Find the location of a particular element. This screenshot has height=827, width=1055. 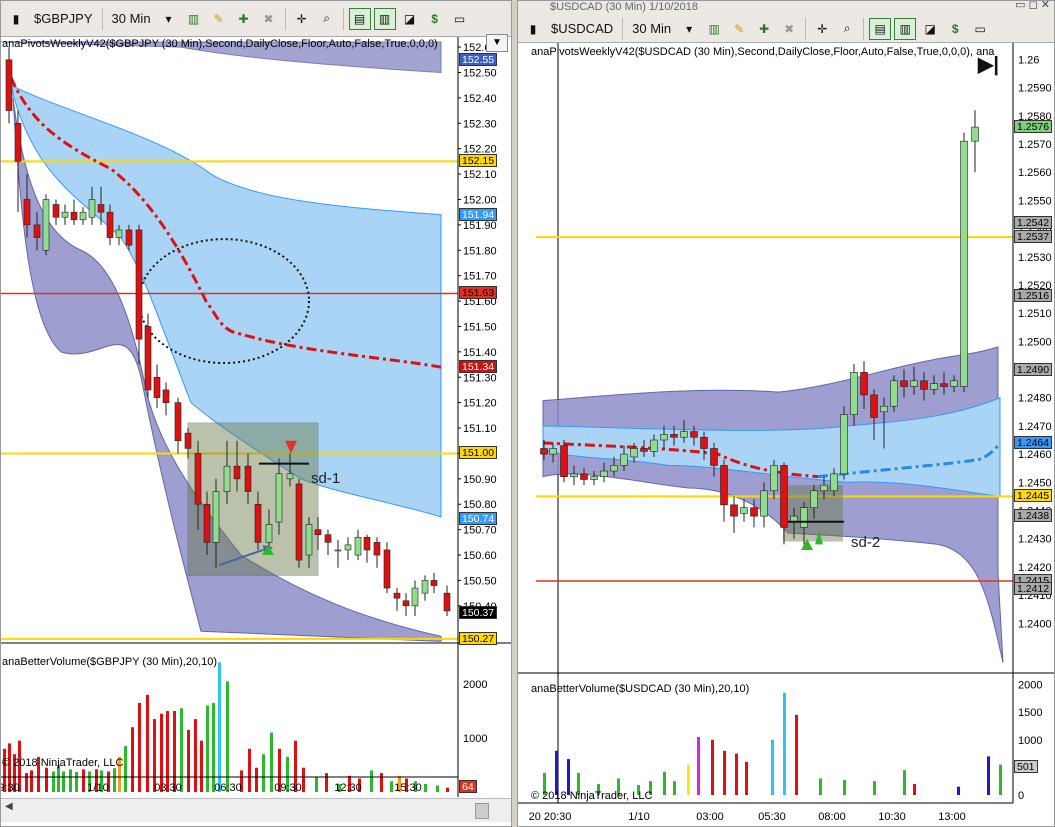

volume-tick-label: 0 is located at coordinates (1021, 796).